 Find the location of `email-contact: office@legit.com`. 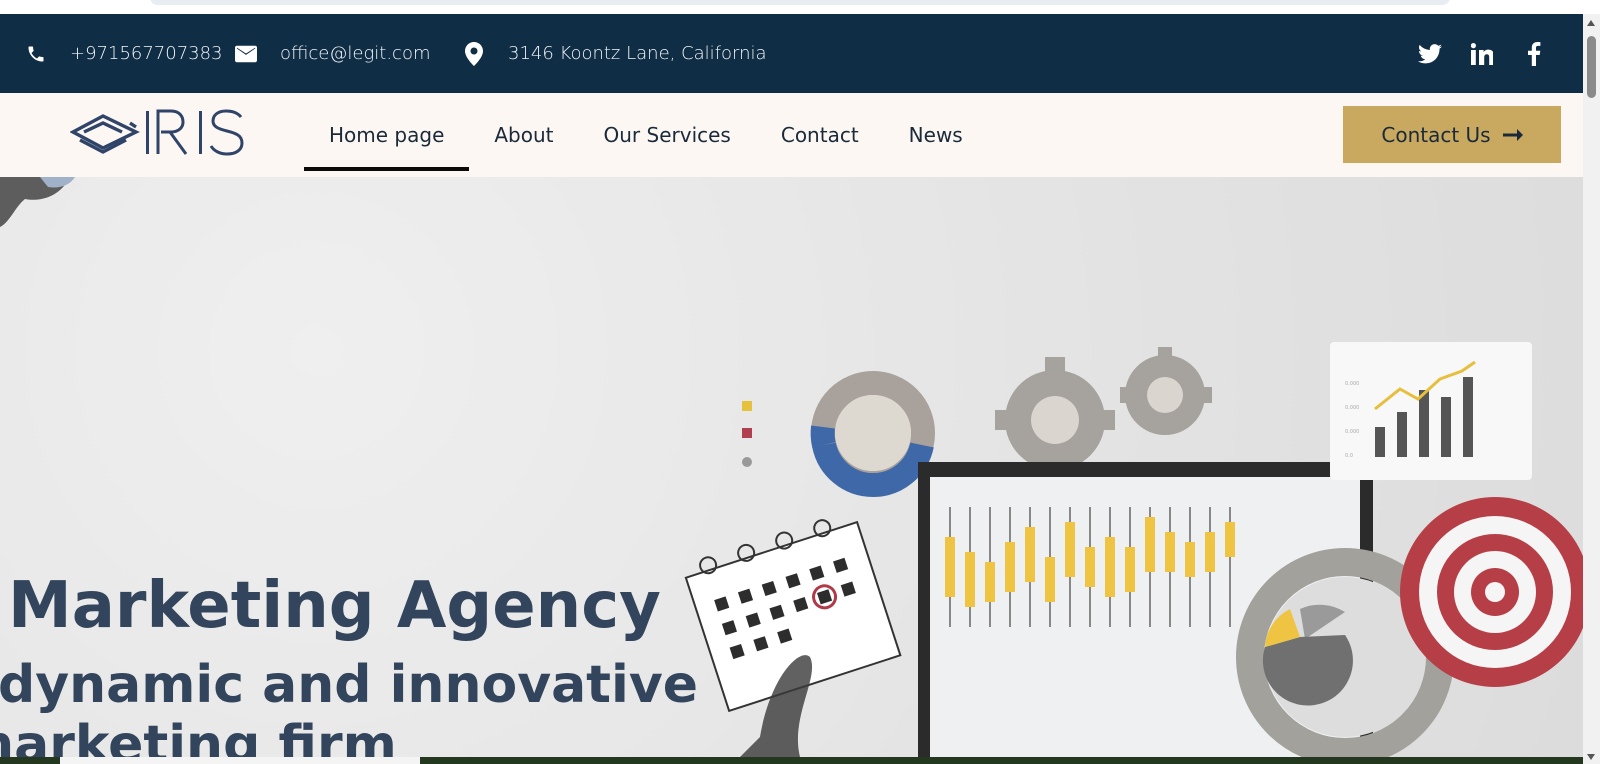

email-contact: office@legit.com is located at coordinates (332, 53).